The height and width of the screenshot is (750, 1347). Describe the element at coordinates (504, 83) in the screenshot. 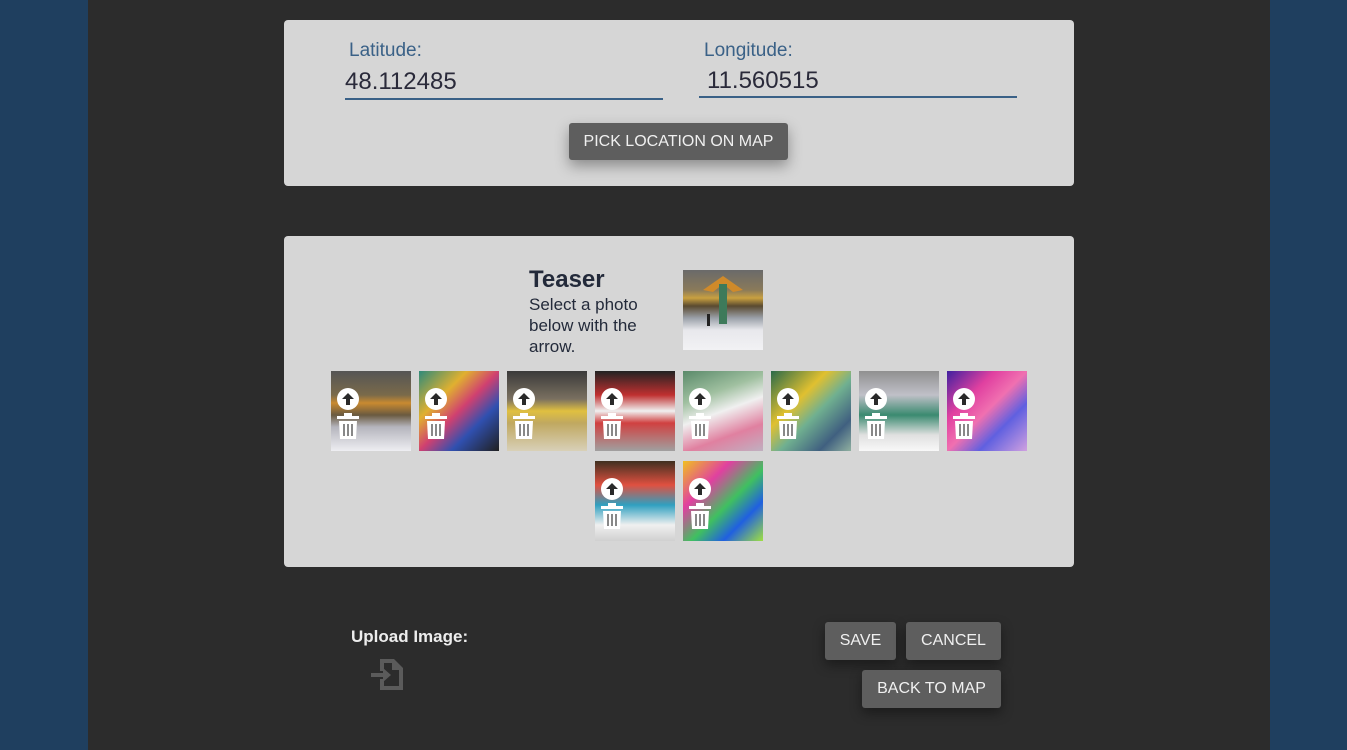

I see `latitude-input` at that location.